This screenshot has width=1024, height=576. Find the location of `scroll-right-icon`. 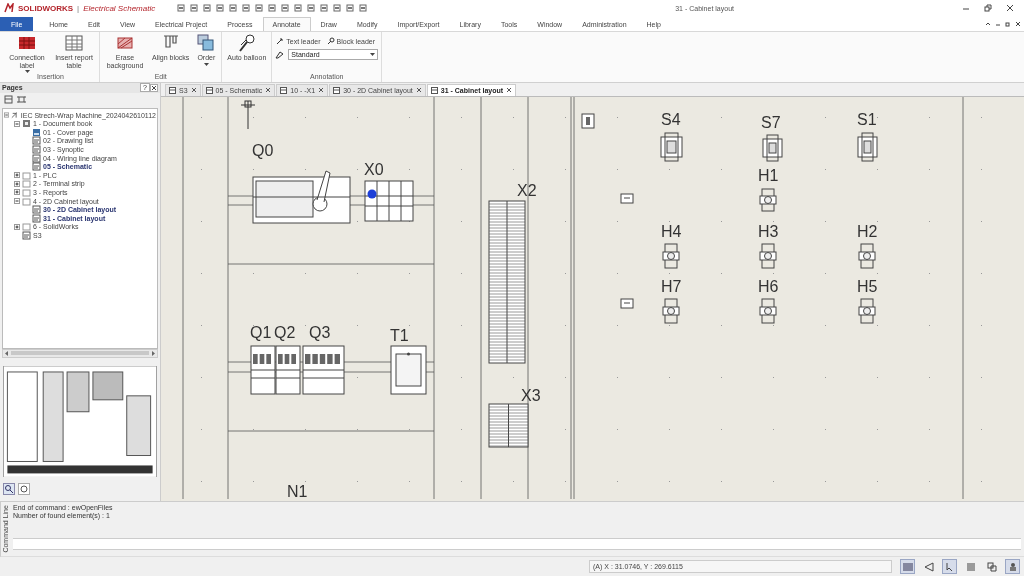

scroll-right-icon is located at coordinates (153, 353).